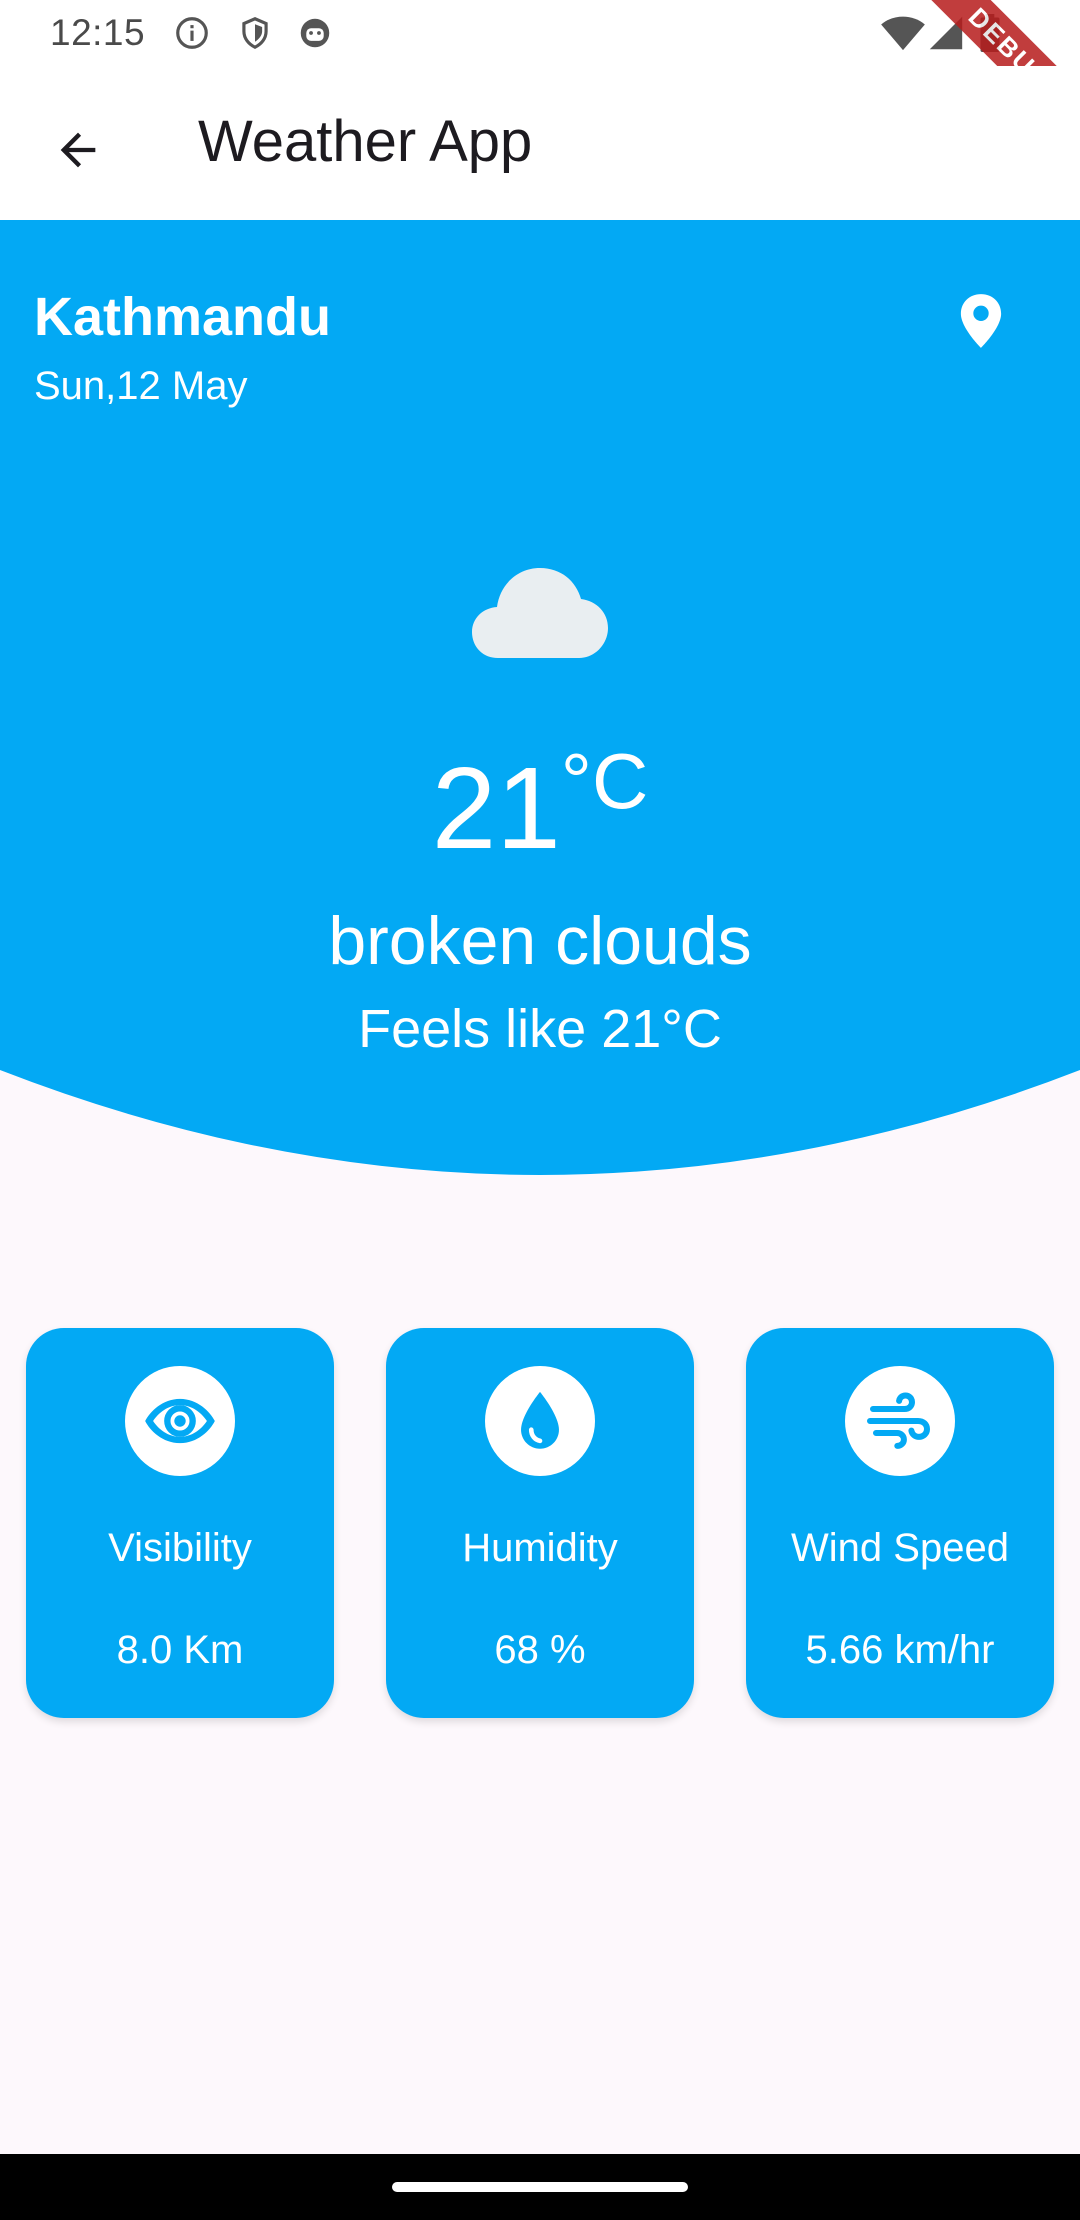 The width and height of the screenshot is (1080, 2220). What do you see at coordinates (540, 941) in the screenshot?
I see `weather-condition: broken clouds` at bounding box center [540, 941].